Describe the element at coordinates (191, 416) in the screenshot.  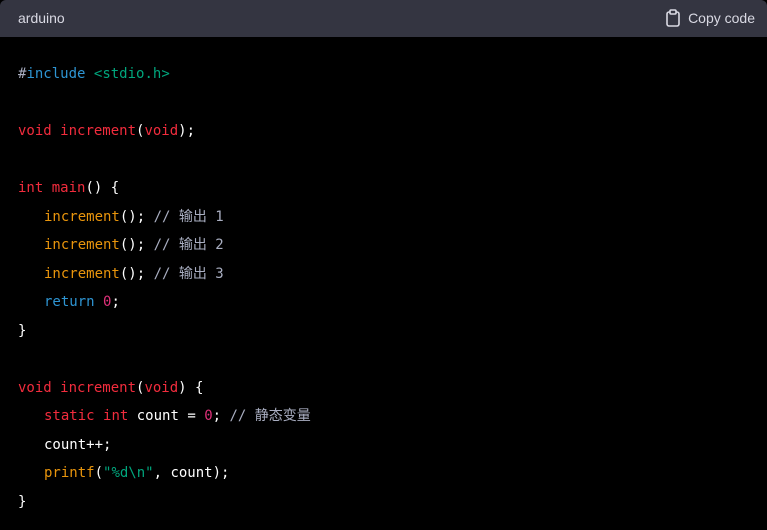
I see `code-token: =` at that location.